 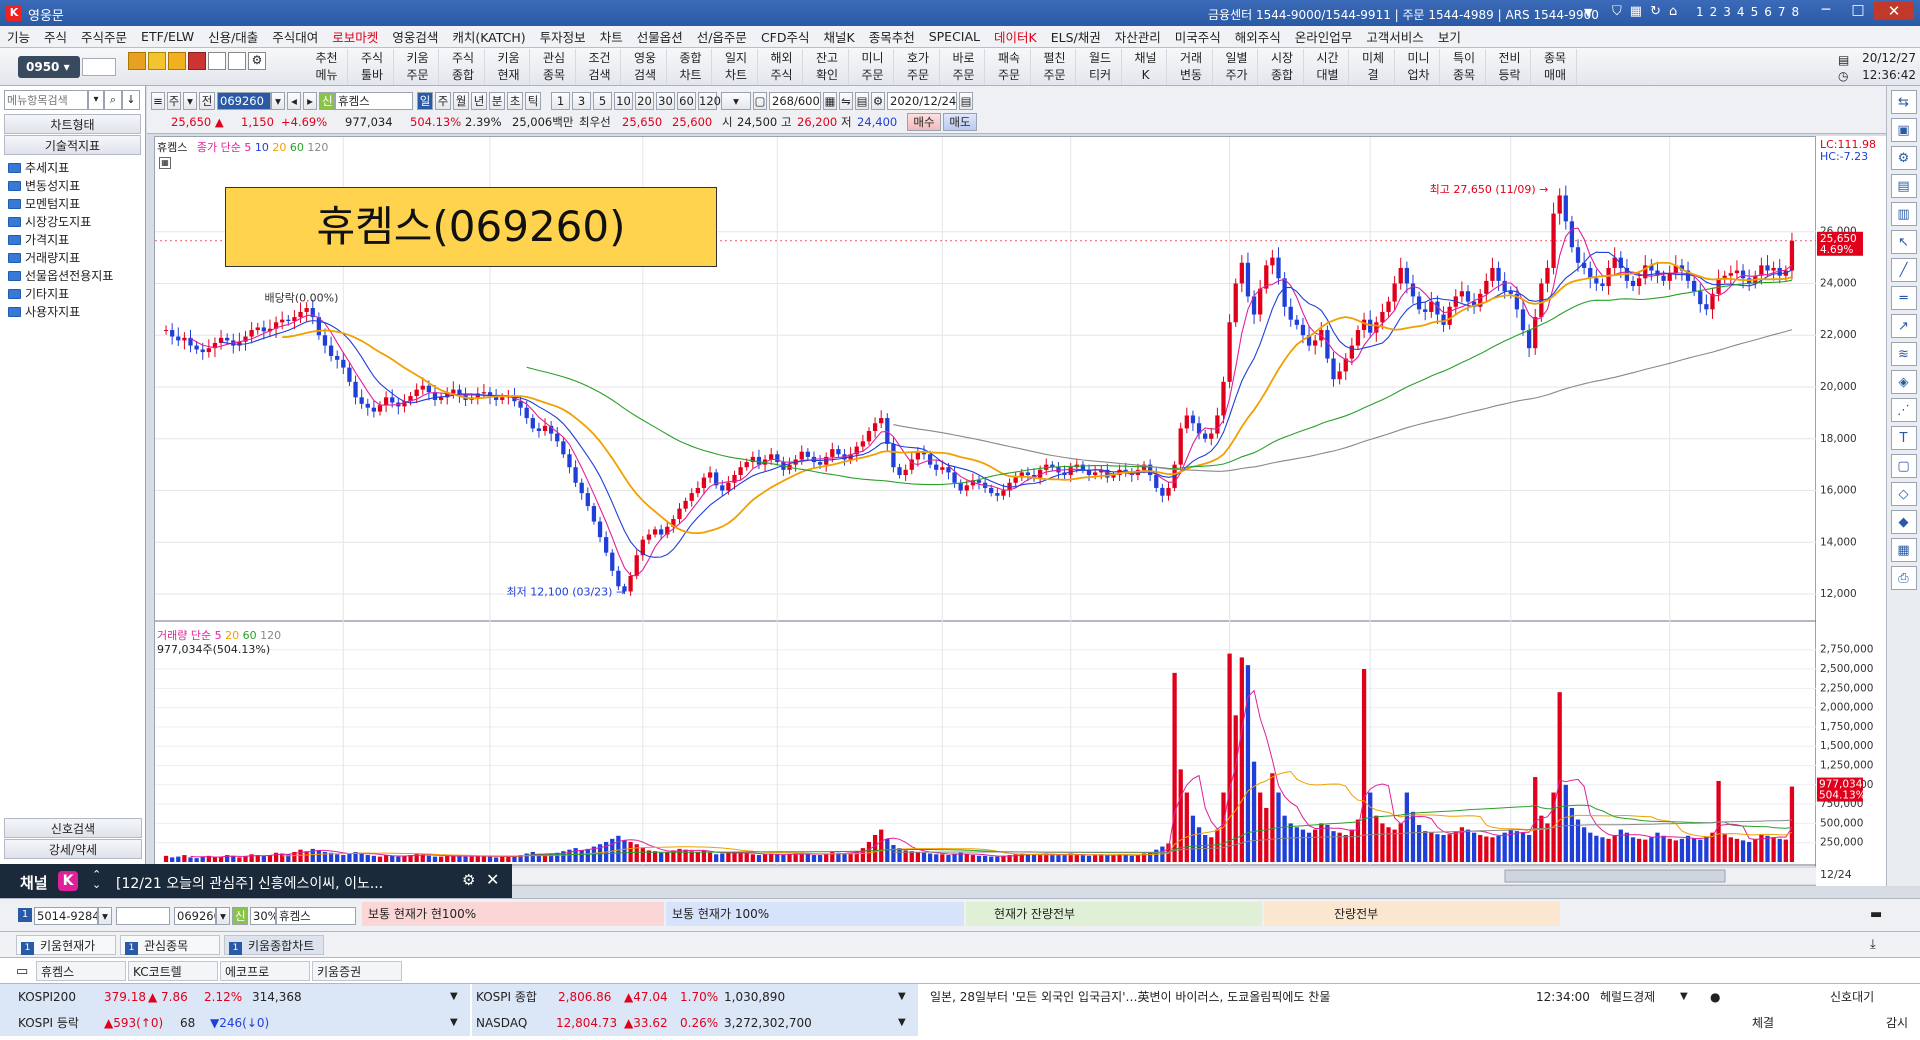 I want to click on toolbar-button-19: 거래 변동, so click(x=1192, y=67).